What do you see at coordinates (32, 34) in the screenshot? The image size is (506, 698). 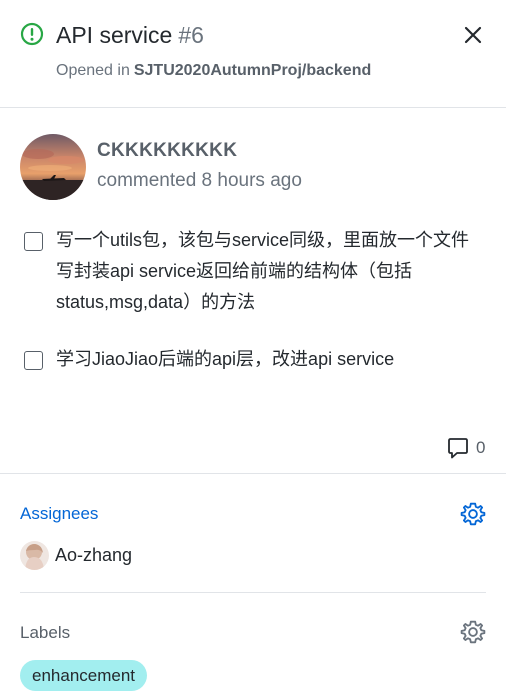 I see `issue-open-icon` at bounding box center [32, 34].